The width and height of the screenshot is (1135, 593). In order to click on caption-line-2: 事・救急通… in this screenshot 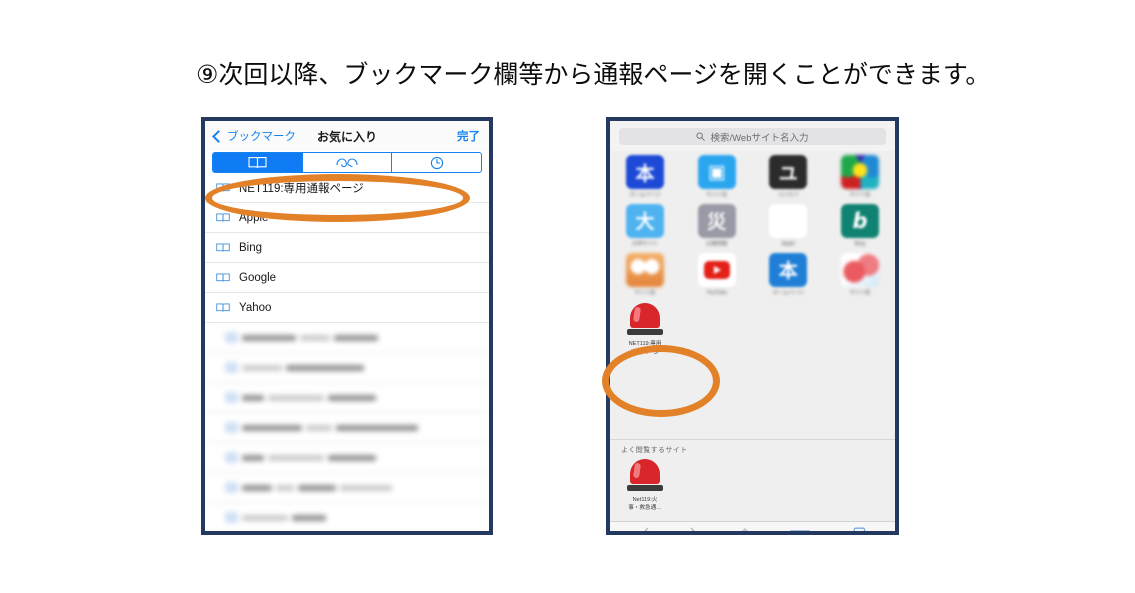, I will do `click(645, 508)`.